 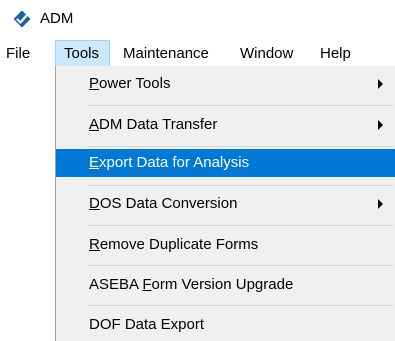 I want to click on menu-window: Window, so click(x=272, y=54).